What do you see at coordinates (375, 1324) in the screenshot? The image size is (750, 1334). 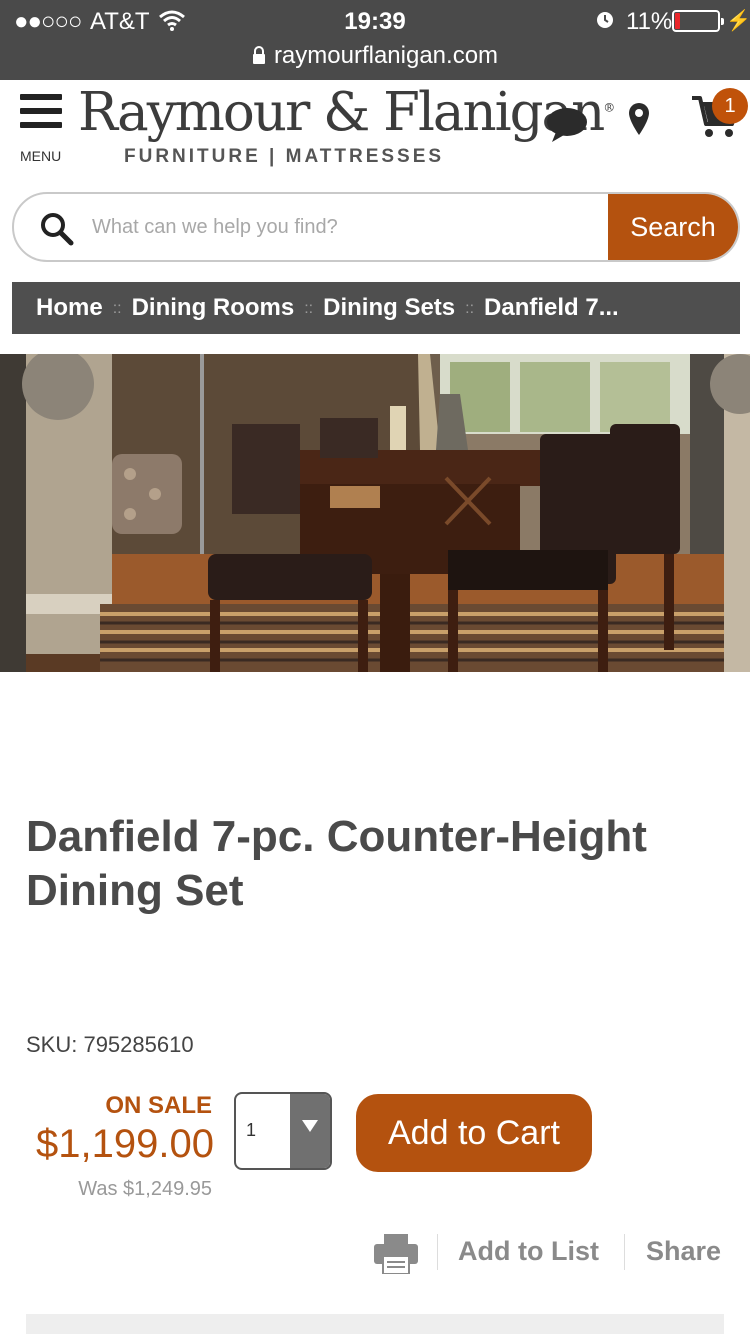 I see `section-divider` at bounding box center [375, 1324].